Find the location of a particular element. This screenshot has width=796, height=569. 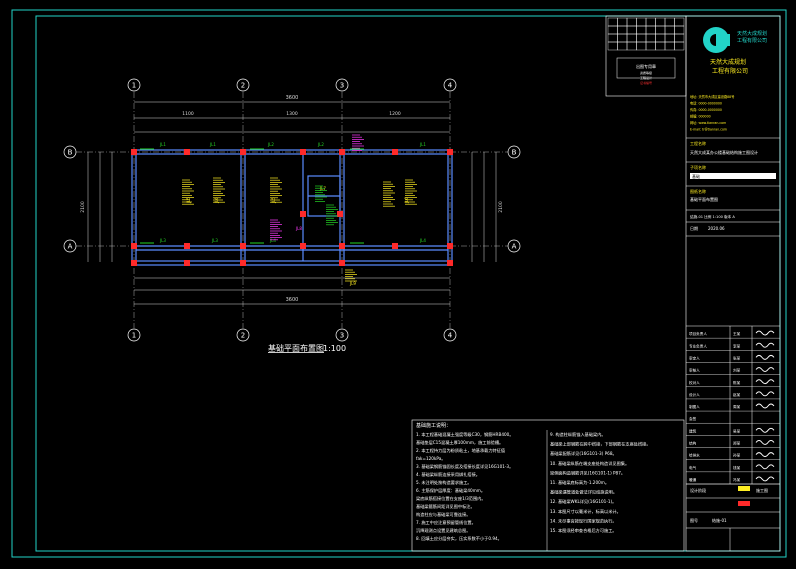

notes-header: 基础施工说明： is located at coordinates (433, 425).